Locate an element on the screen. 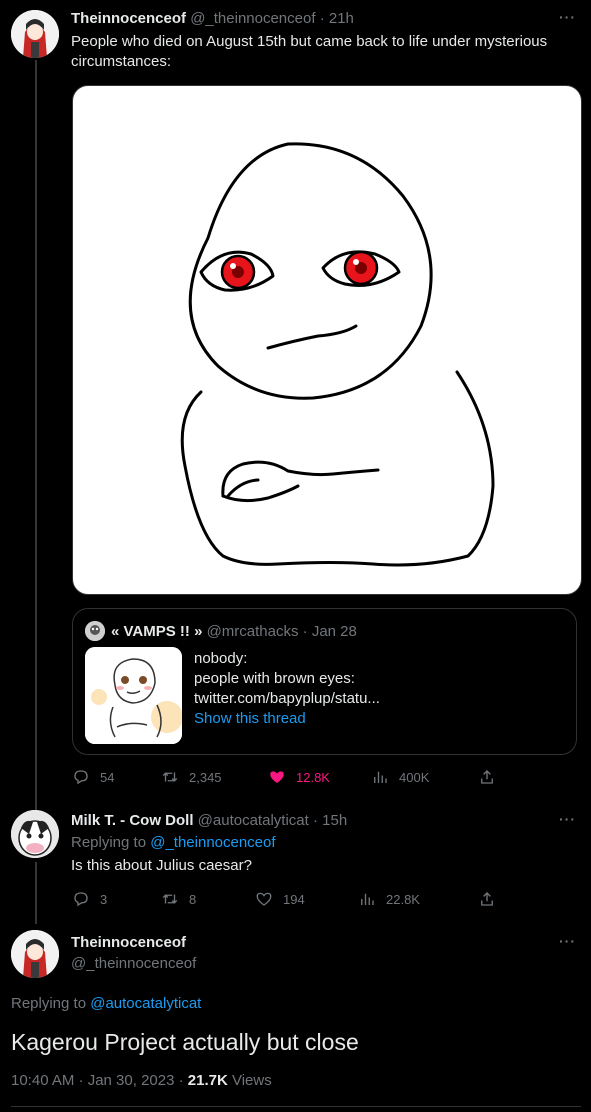 Image resolution: width=591 pixels, height=1112 pixels. views-button: 400K is located at coordinates (400, 777).